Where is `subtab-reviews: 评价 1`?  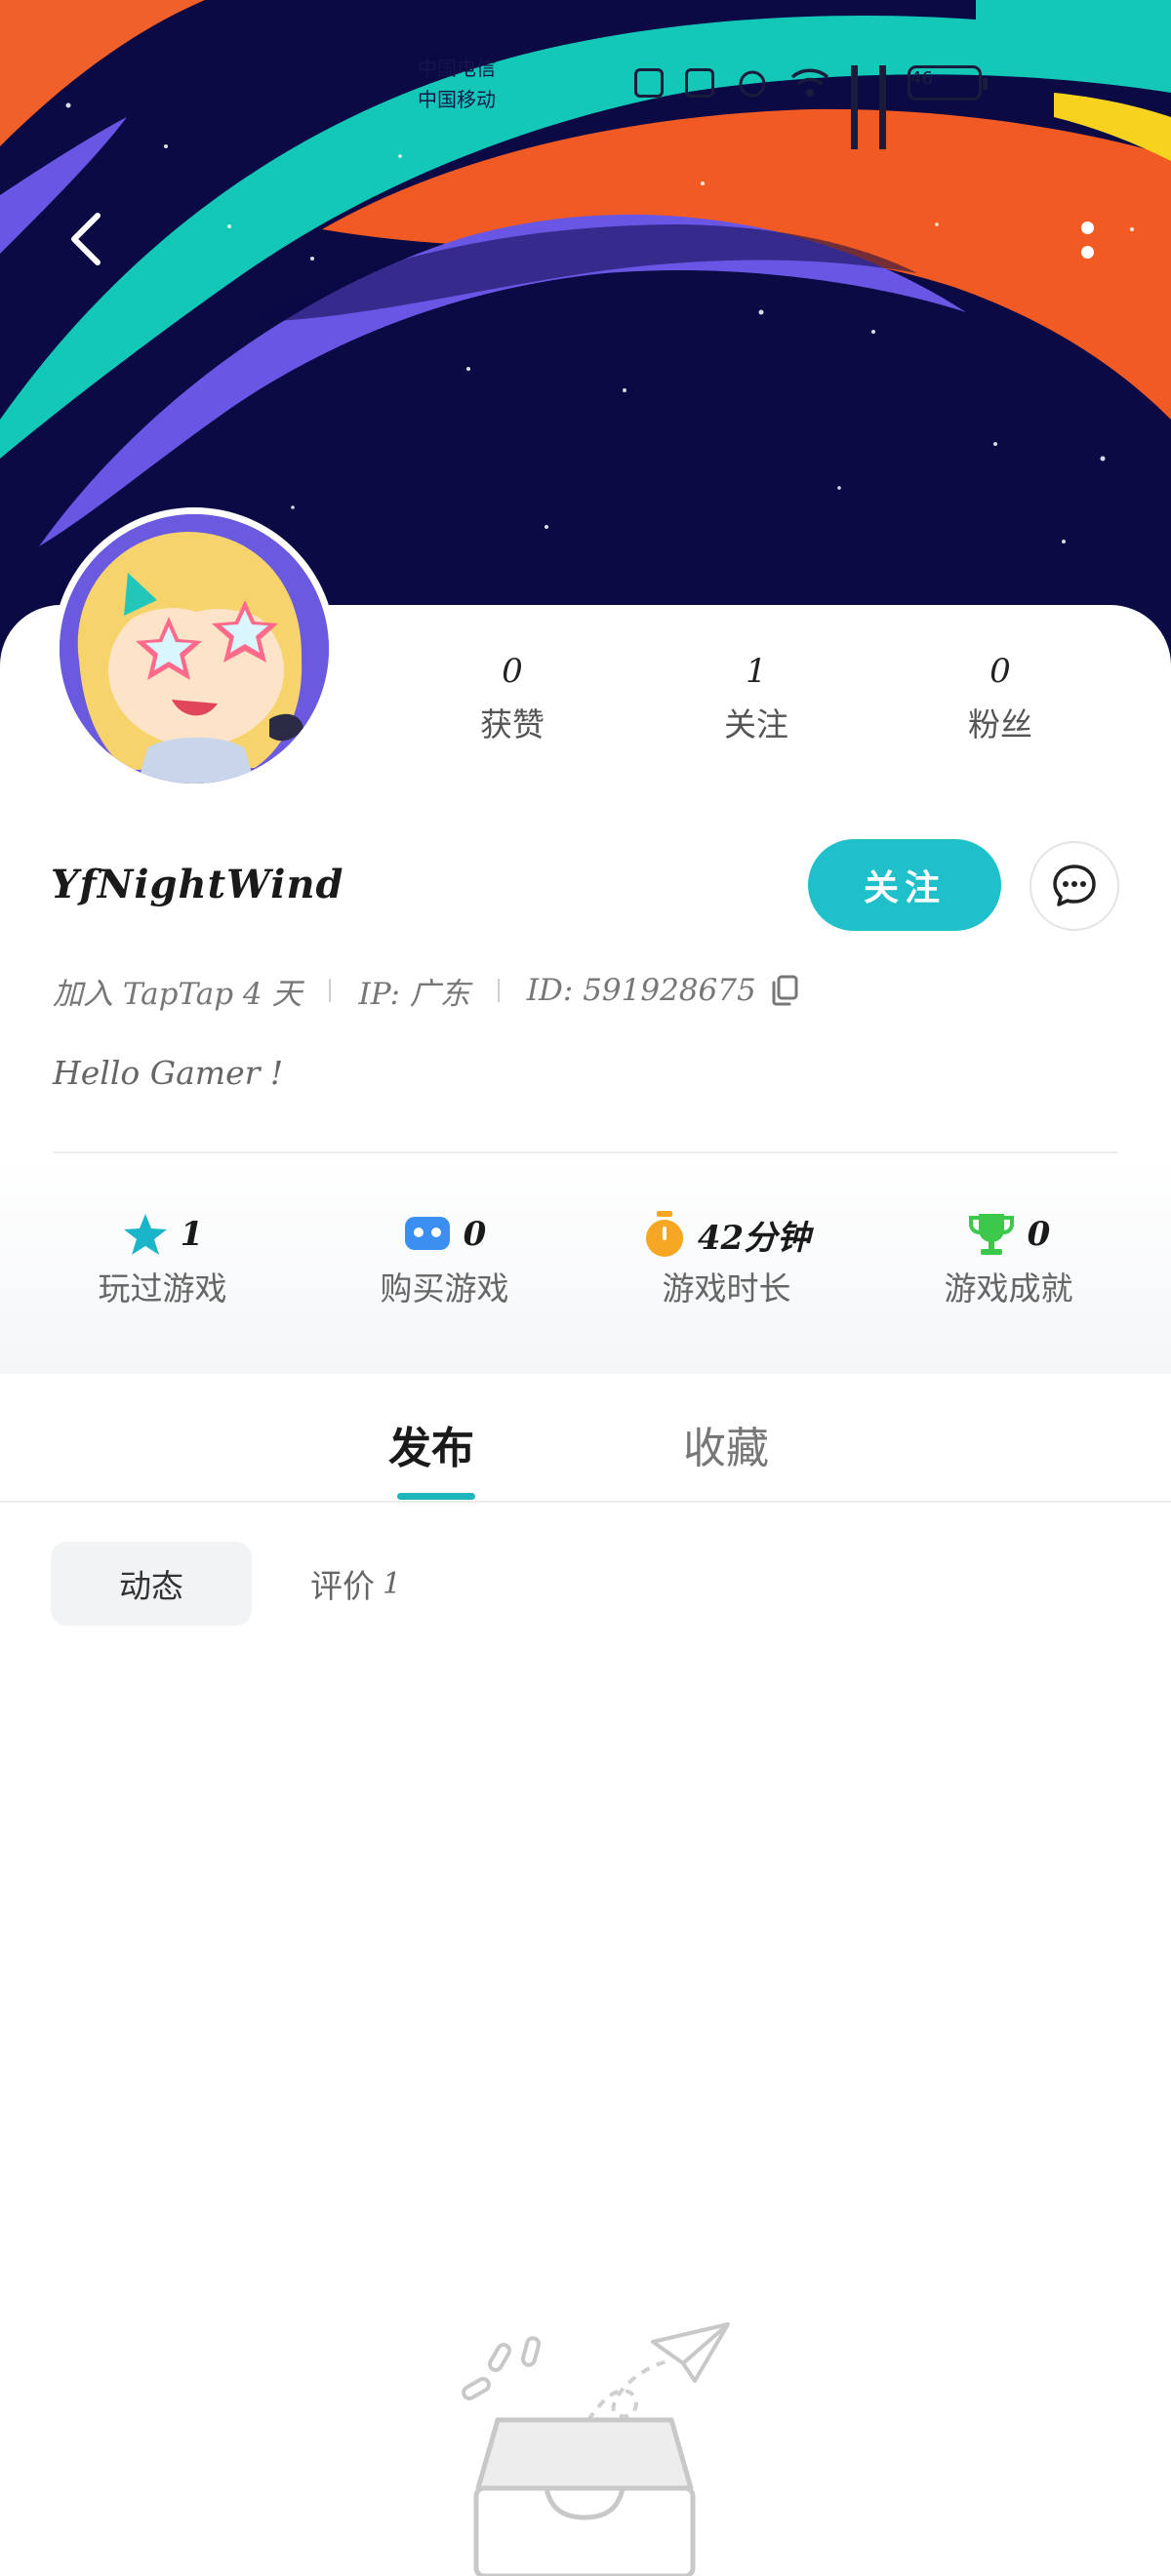
subtab-reviews: 评价 1 is located at coordinates (326, 1584).